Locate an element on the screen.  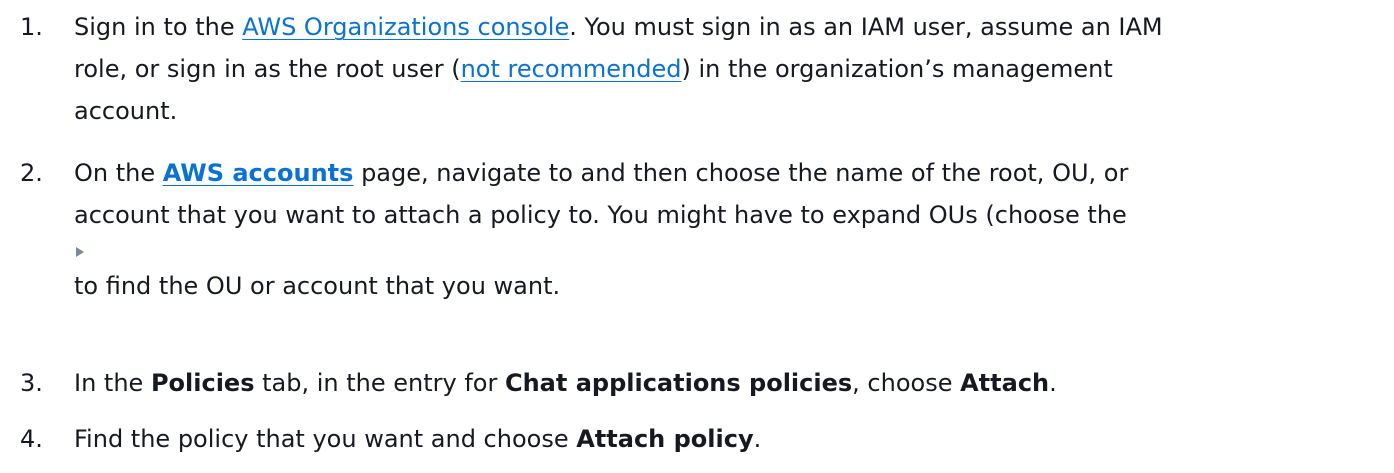
step-number: 2. is located at coordinates (31, 173).